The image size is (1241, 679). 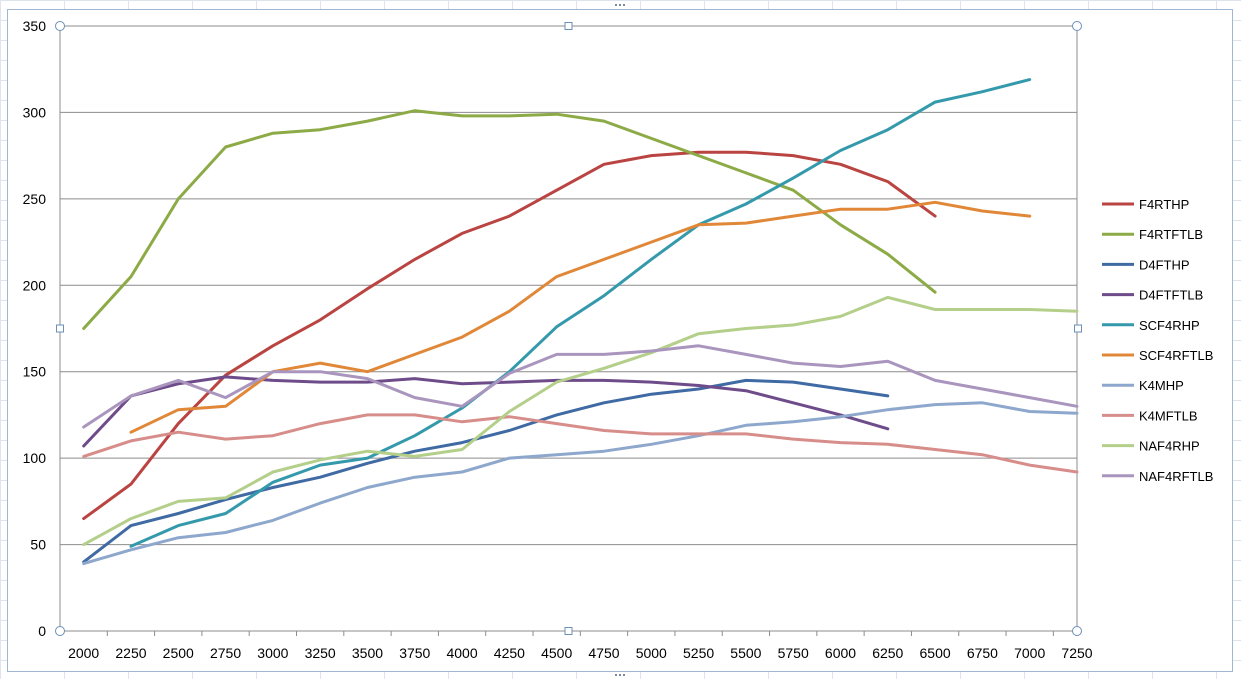 What do you see at coordinates (793, 653) in the screenshot?
I see `x-tick-label: 5750` at bounding box center [793, 653].